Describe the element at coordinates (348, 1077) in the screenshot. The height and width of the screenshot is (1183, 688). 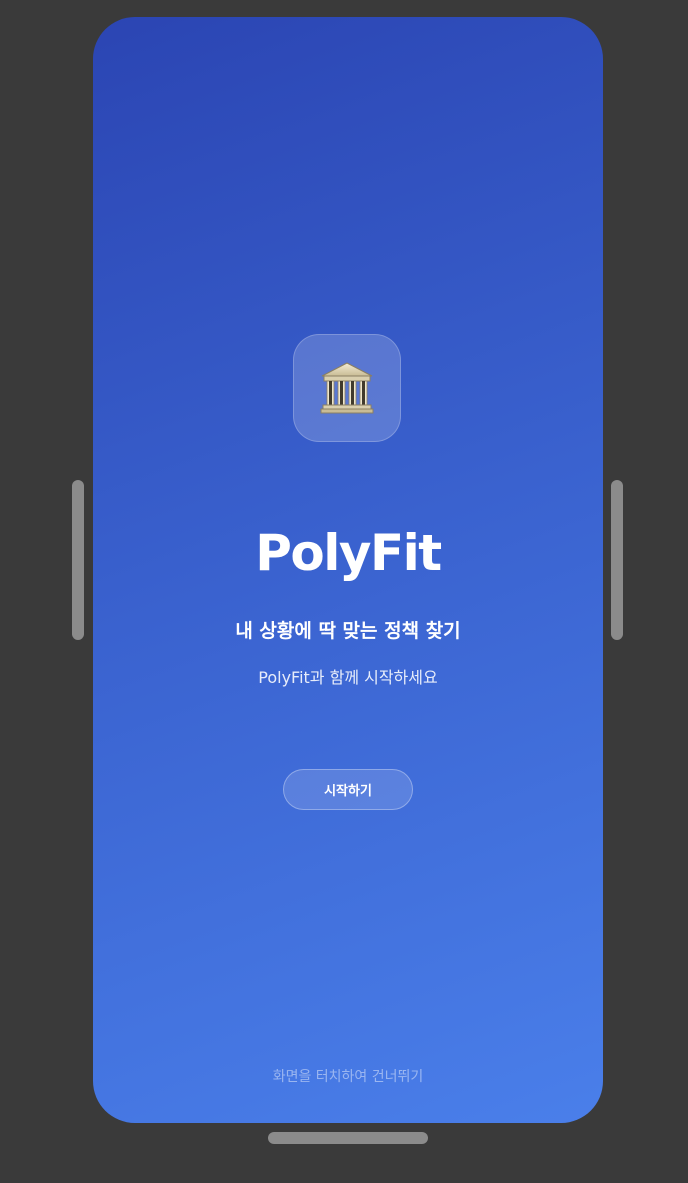
I see `skip-hint: 화면을 터치하여 건너뛰기` at that location.